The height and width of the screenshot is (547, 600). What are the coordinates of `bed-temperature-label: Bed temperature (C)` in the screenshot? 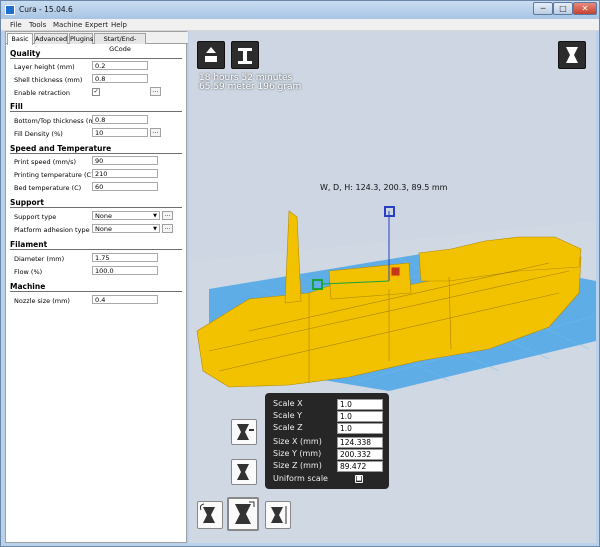 It's located at (48, 188).